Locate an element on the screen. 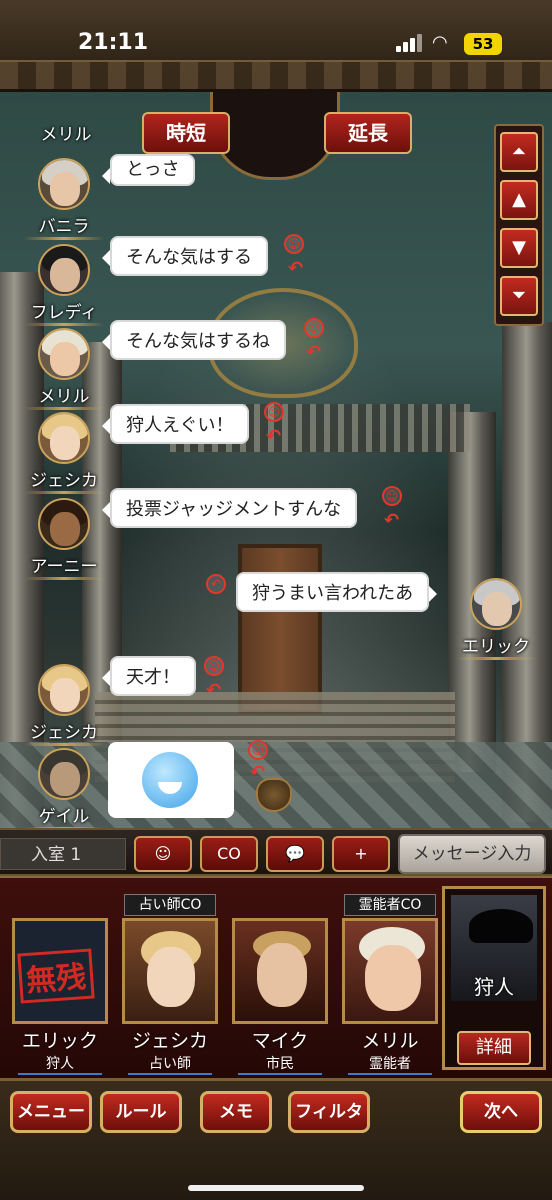 This screenshot has width=552, height=1200. scroll-controls: ⏶ ▲ ▼ ⏷ is located at coordinates (519, 225).